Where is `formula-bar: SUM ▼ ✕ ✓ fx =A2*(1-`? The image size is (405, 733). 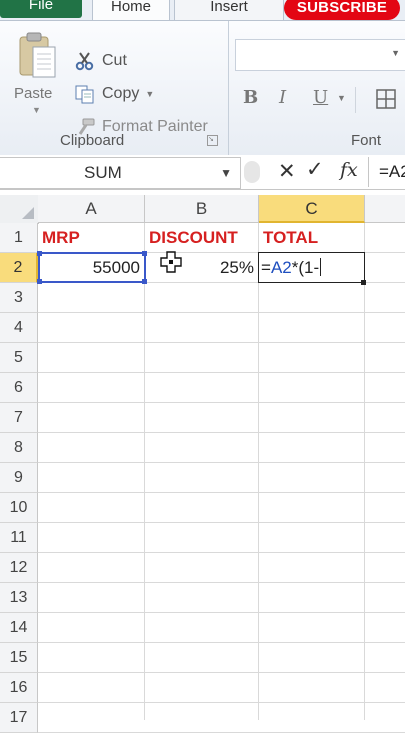
formula-bar: SUM ▼ ✕ ✓ fx =A2*(1- is located at coordinates (202, 172).